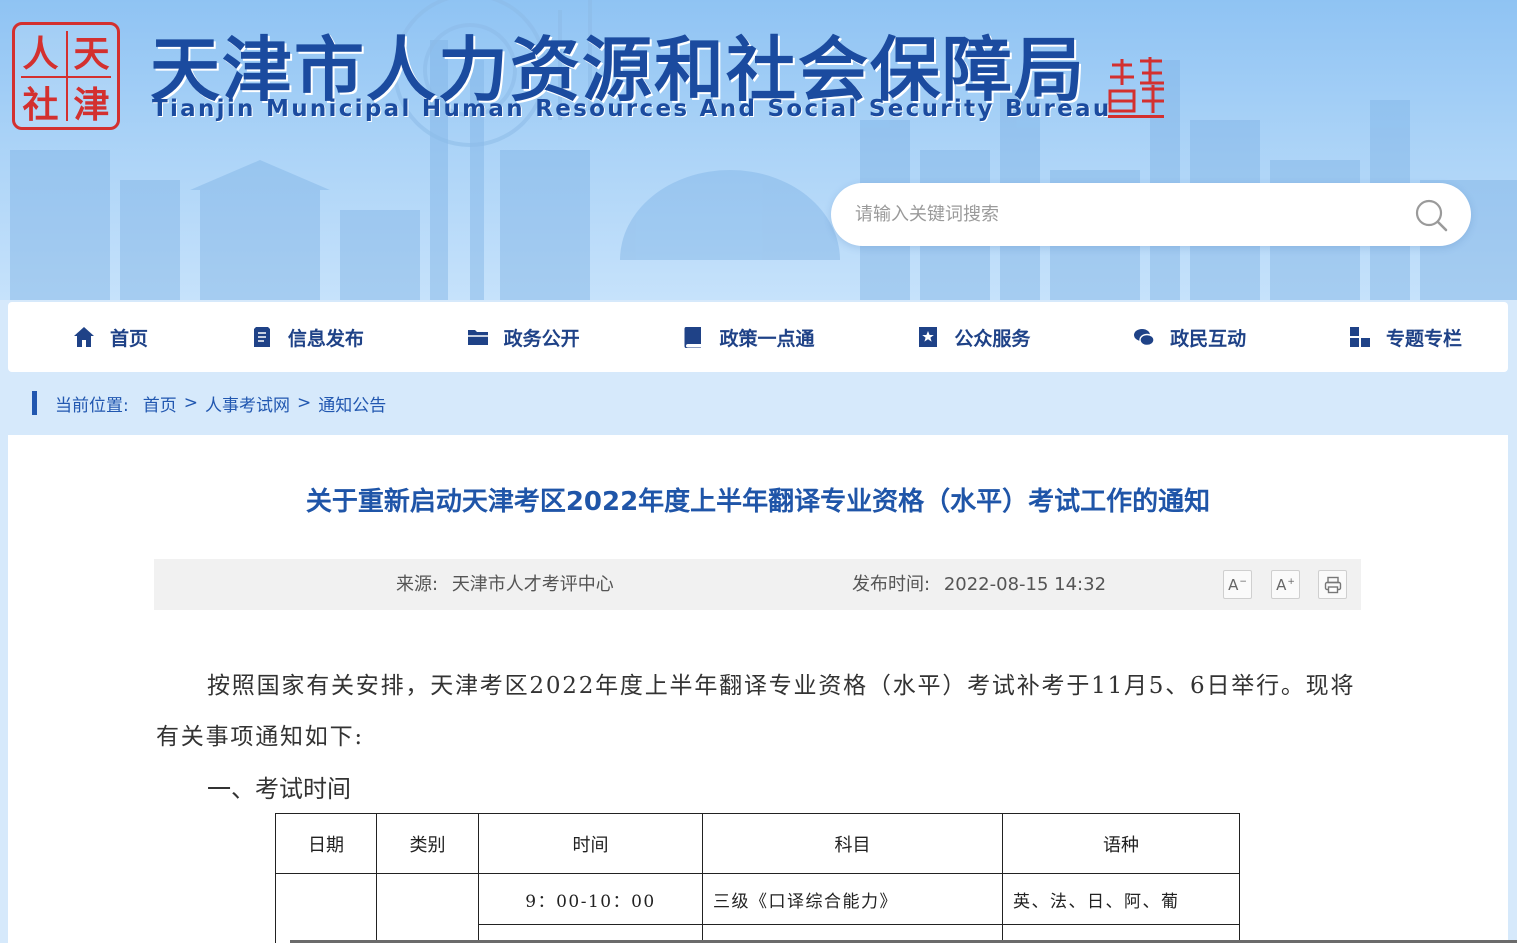  I want to click on publish-time-value: 2022-08-15 14:32, so click(1025, 584).